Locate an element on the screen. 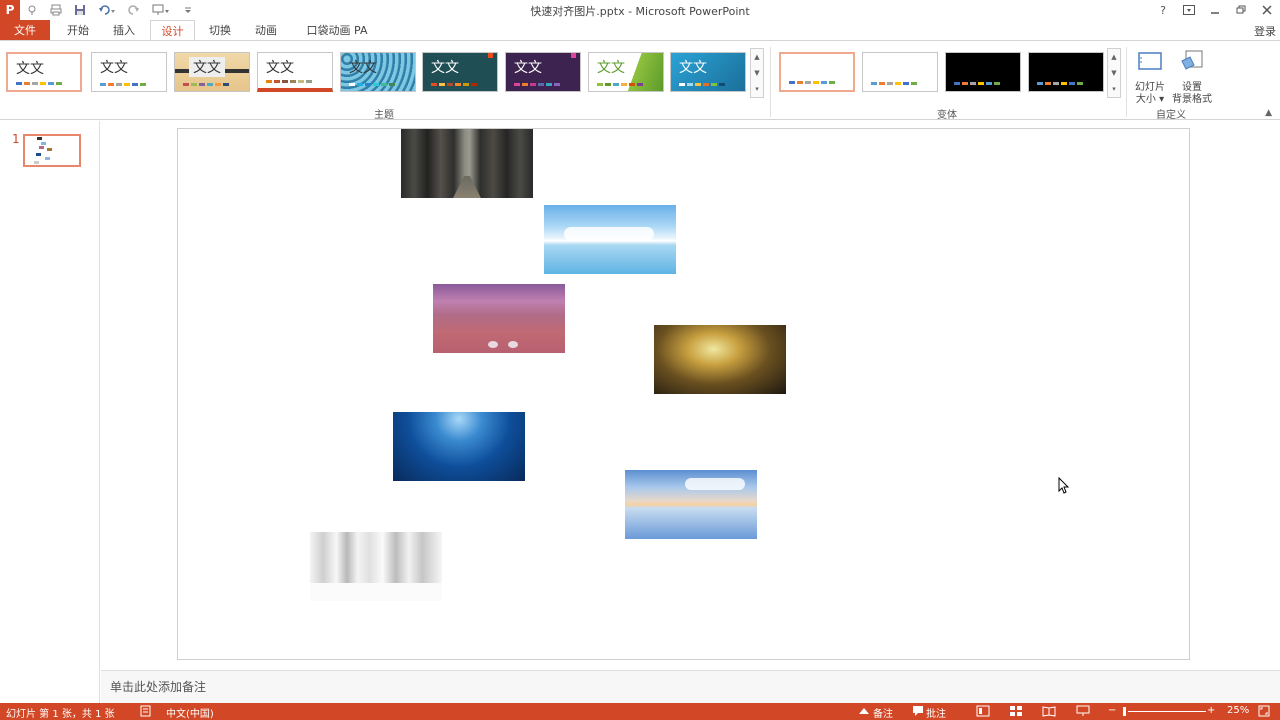 This screenshot has width=1280, height=720. minimize-icon is located at coordinates (1215, 10).